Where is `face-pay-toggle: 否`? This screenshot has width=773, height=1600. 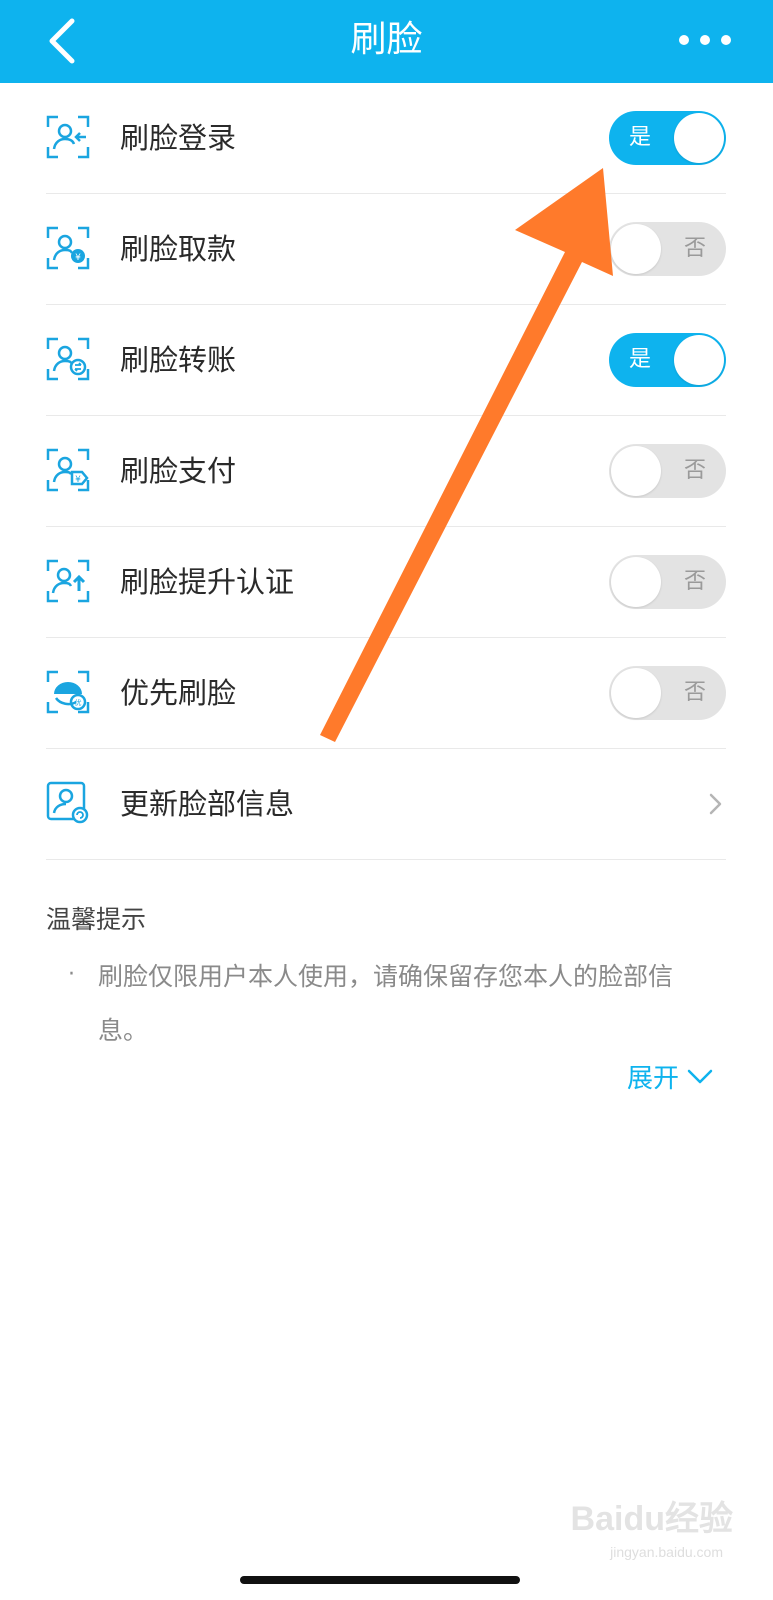 face-pay-toggle: 否 is located at coordinates (667, 471).